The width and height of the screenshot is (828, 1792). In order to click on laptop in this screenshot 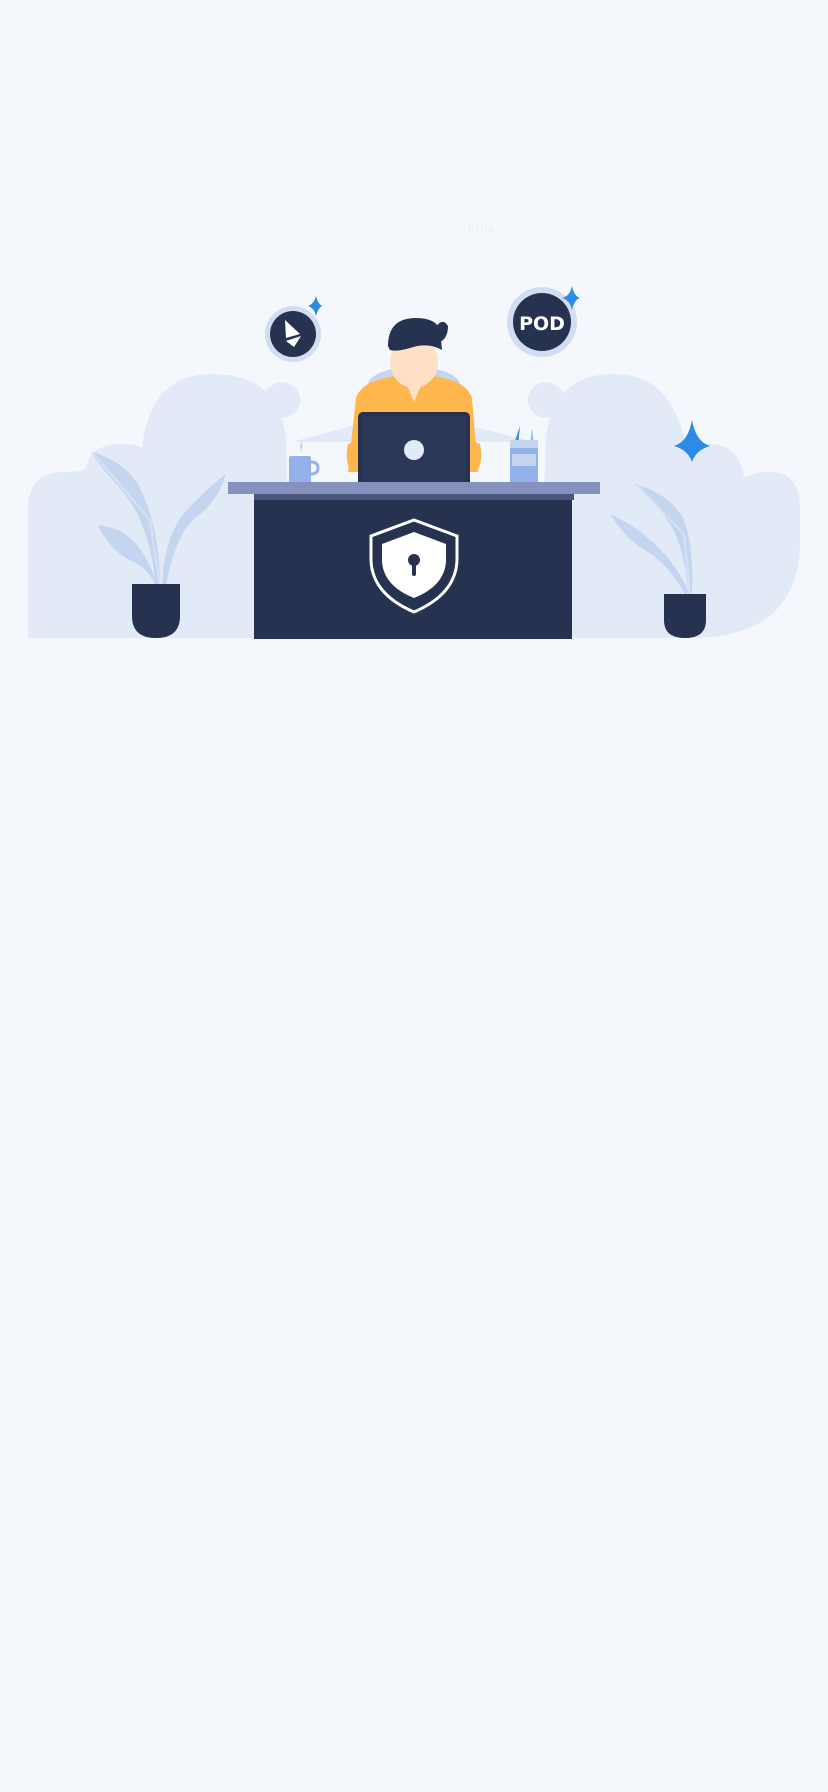, I will do `click(414, 450)`.